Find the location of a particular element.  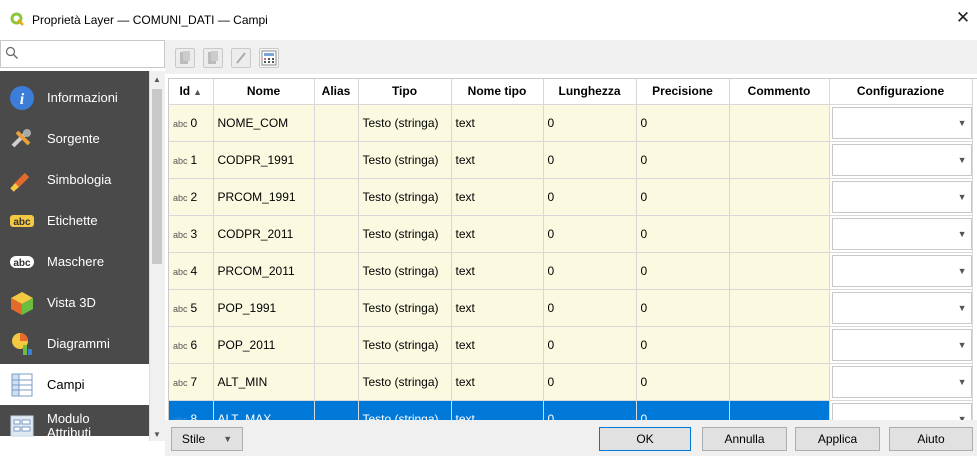

table-row: abc 6 POP_2011 Testo (stringa) text 0 0 ▼ is located at coordinates (571, 345).